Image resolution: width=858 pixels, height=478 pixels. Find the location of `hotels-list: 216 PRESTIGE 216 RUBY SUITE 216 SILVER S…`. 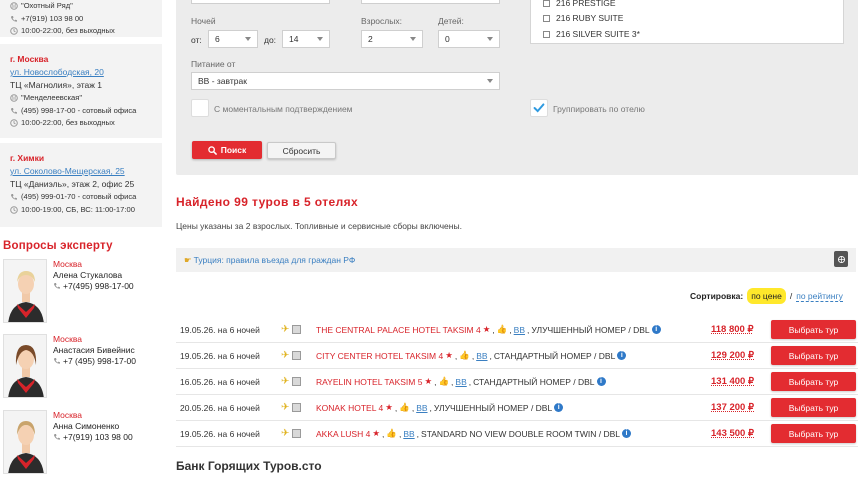

hotels-list: 216 PRESTIGE 216 RUBY SUITE 216 SILVER S… is located at coordinates (687, 22).